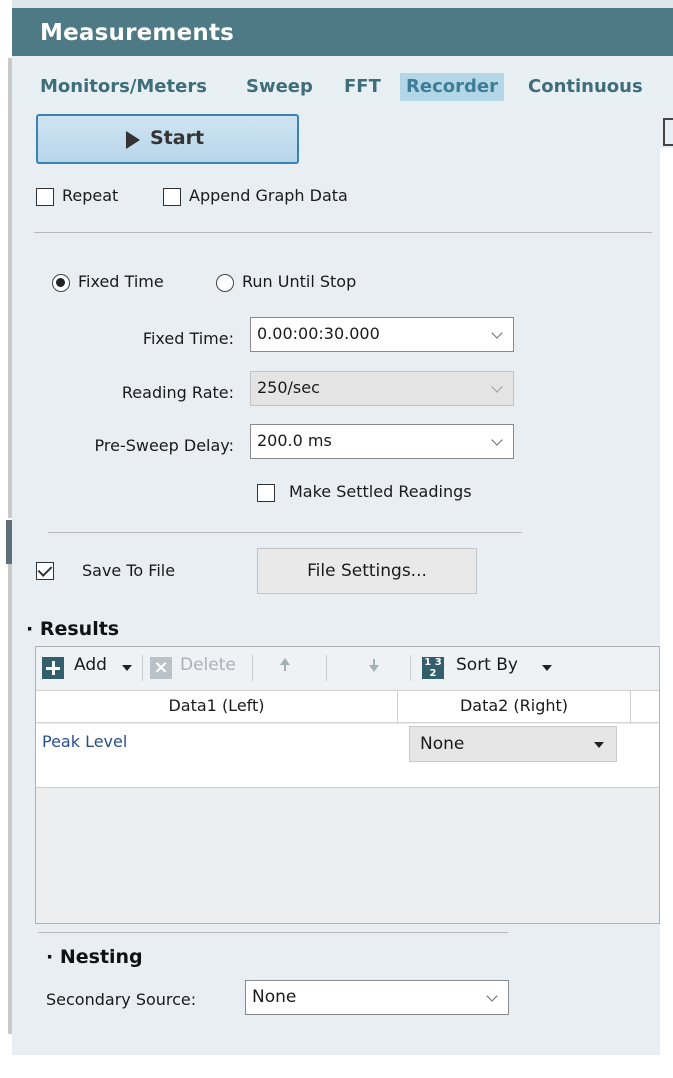 Image resolution: width=673 pixels, height=1078 pixels. What do you see at coordinates (172, 197) in the screenshot?
I see `append-graph-data-checkbox` at bounding box center [172, 197].